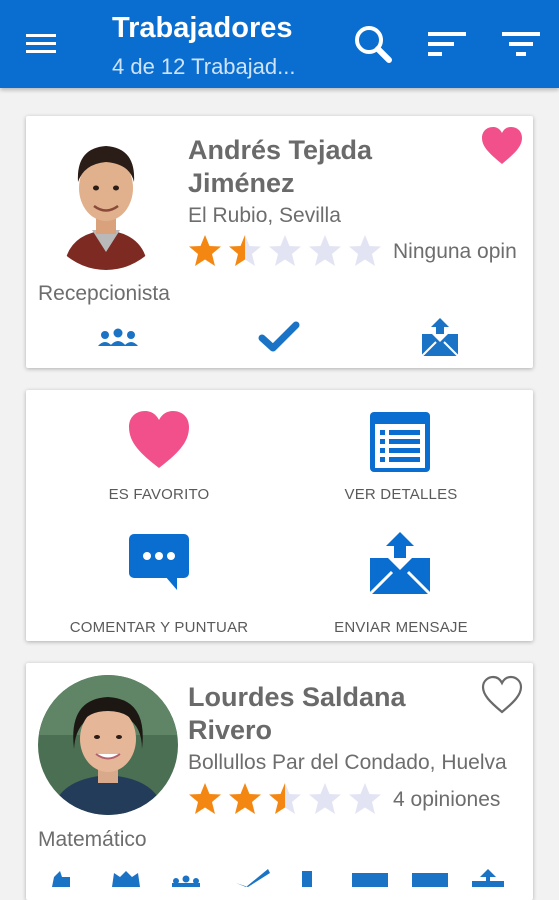 The height and width of the screenshot is (900, 559). Describe the element at coordinates (447, 799) in the screenshot. I see `rating-count: 4 opiniones` at that location.